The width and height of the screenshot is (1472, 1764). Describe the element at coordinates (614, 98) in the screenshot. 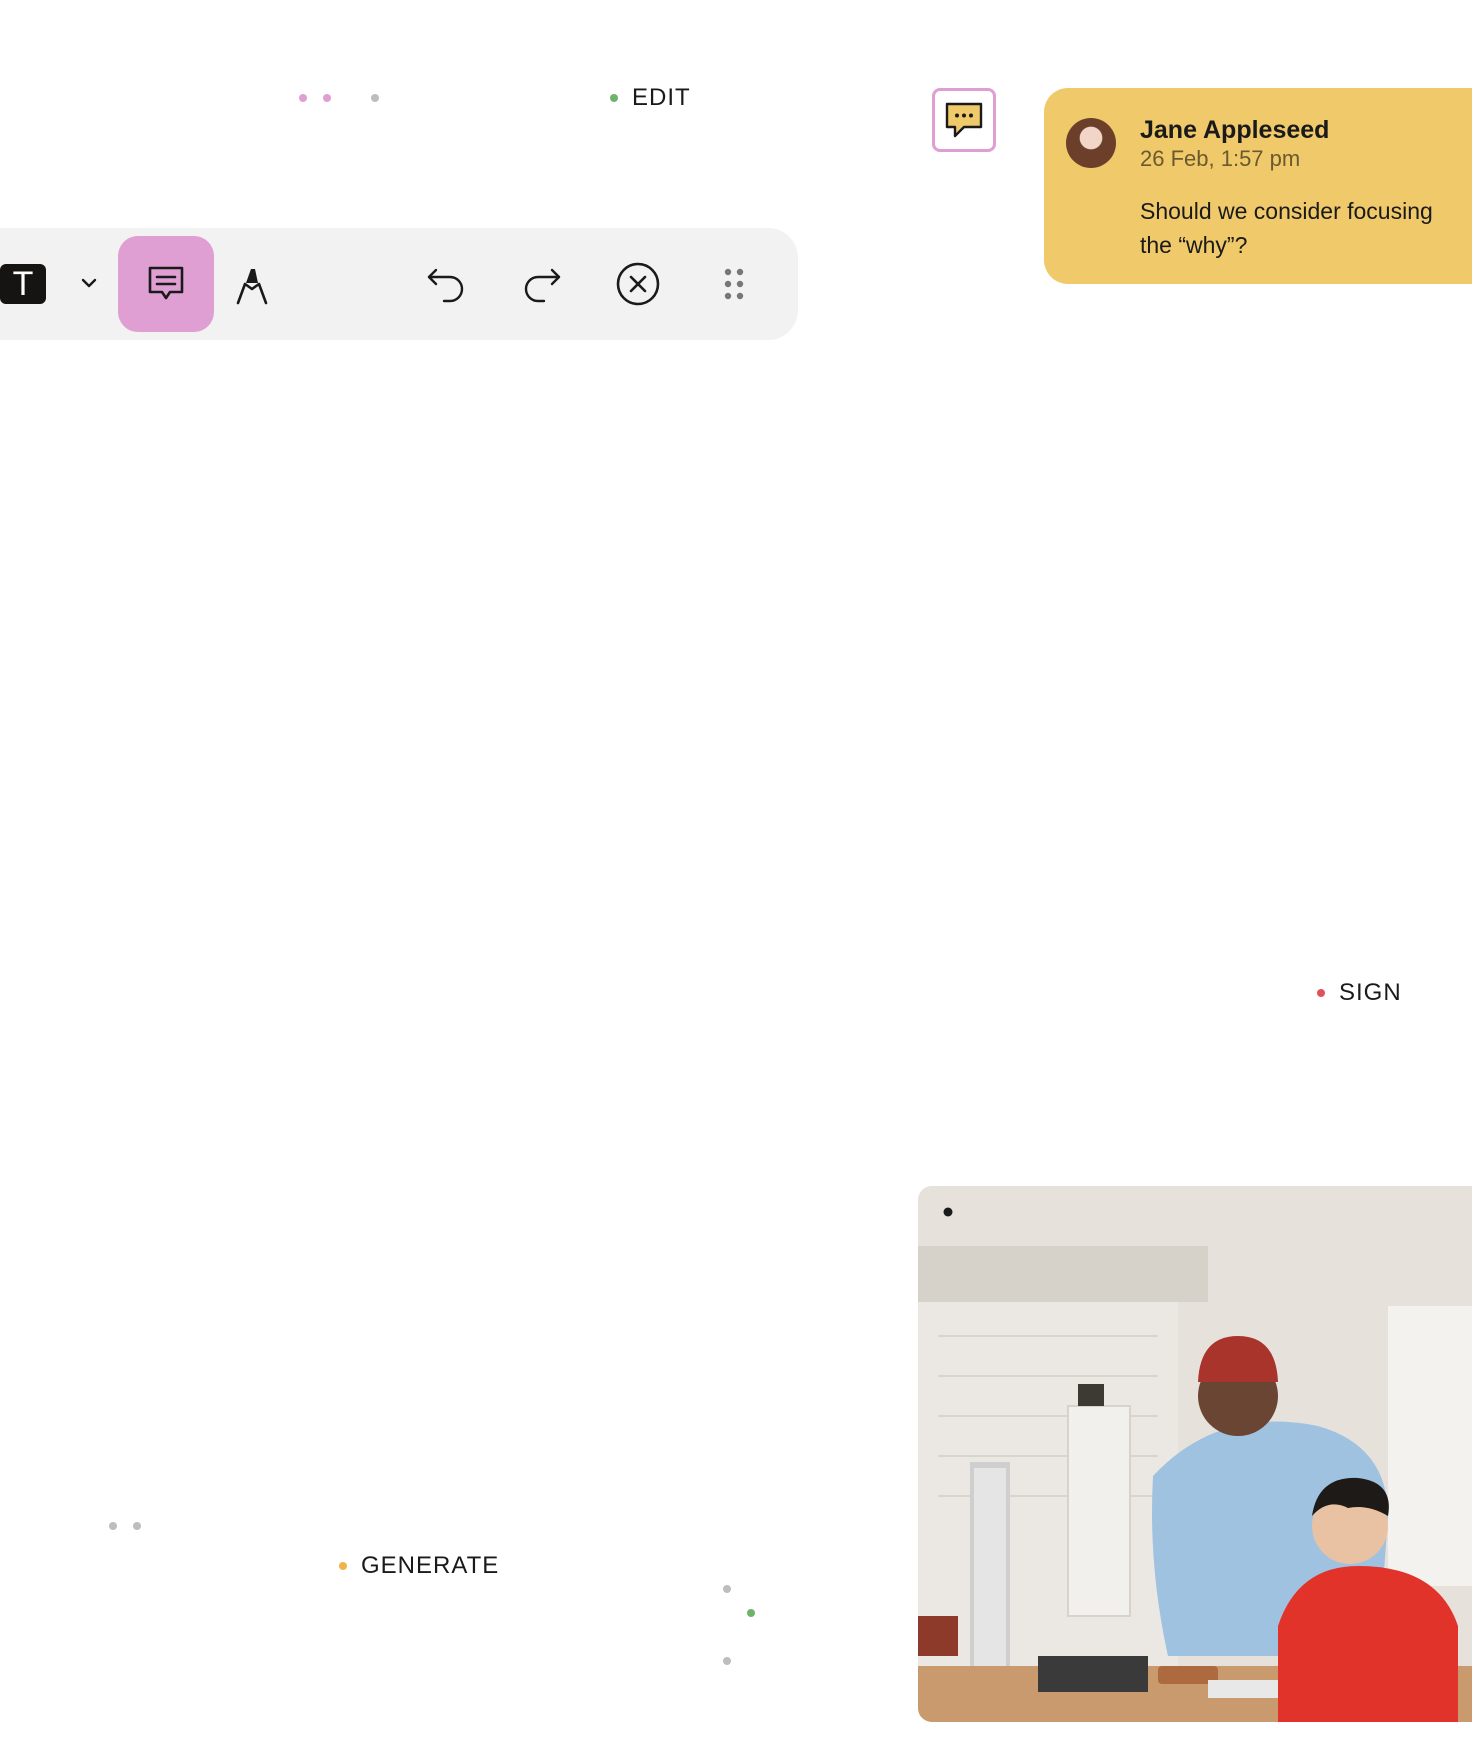

I see `edit-bullet` at that location.